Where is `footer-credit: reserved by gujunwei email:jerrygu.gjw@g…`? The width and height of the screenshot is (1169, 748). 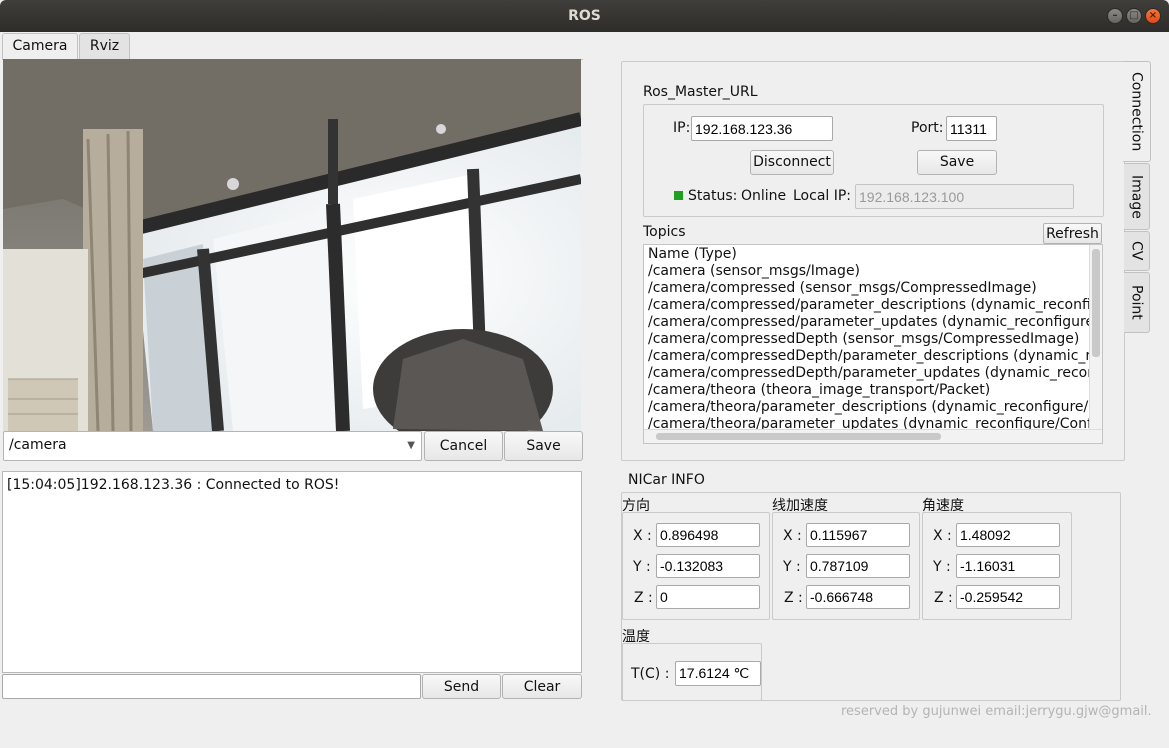
footer-credit: reserved by gujunwei email:jerrygu.gjw@g… is located at coordinates (996, 711).